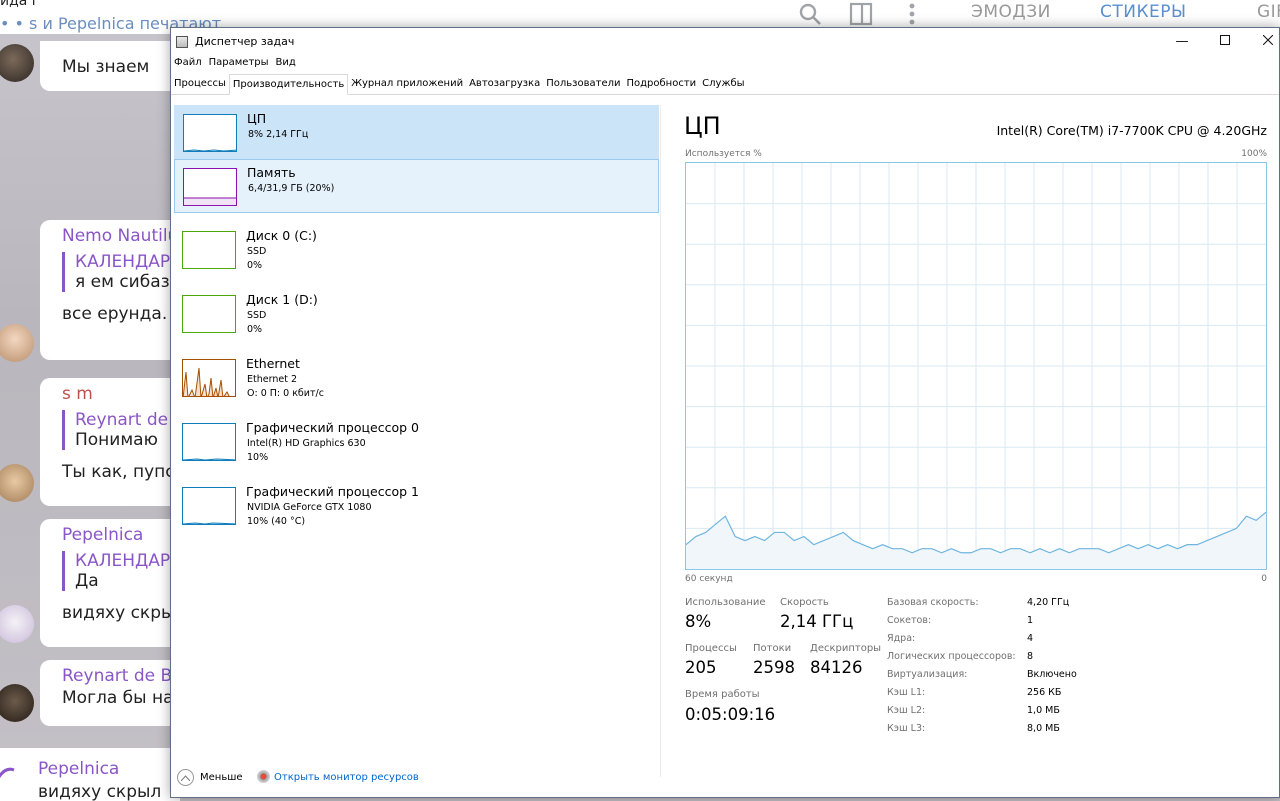 Image resolution: width=1280 pixels, height=801 pixels. What do you see at coordinates (709, 579) in the screenshot?
I see `axis-label-time: 60 секунд` at bounding box center [709, 579].